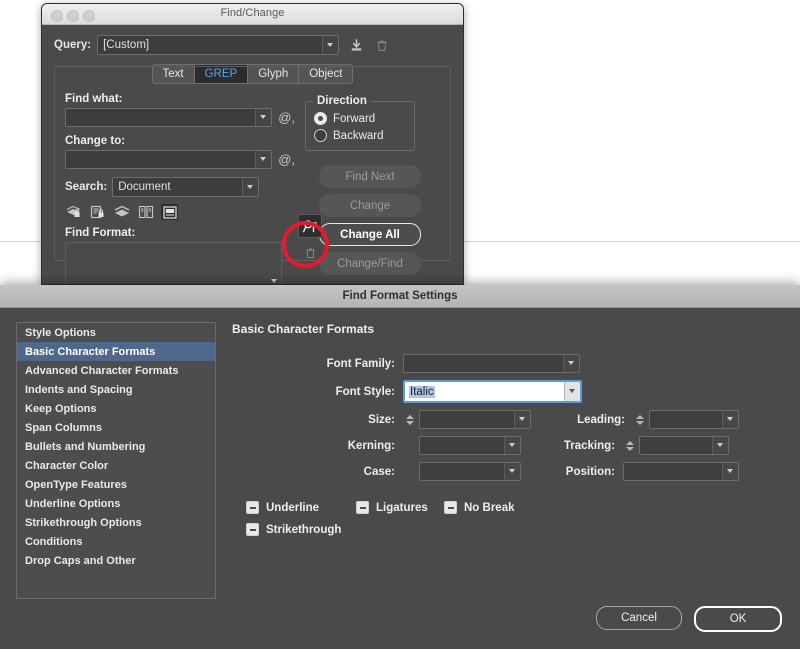 The width and height of the screenshot is (800, 649). I want to click on kerning-tracking-row: Kerning: Tracking:, so click(508, 445).